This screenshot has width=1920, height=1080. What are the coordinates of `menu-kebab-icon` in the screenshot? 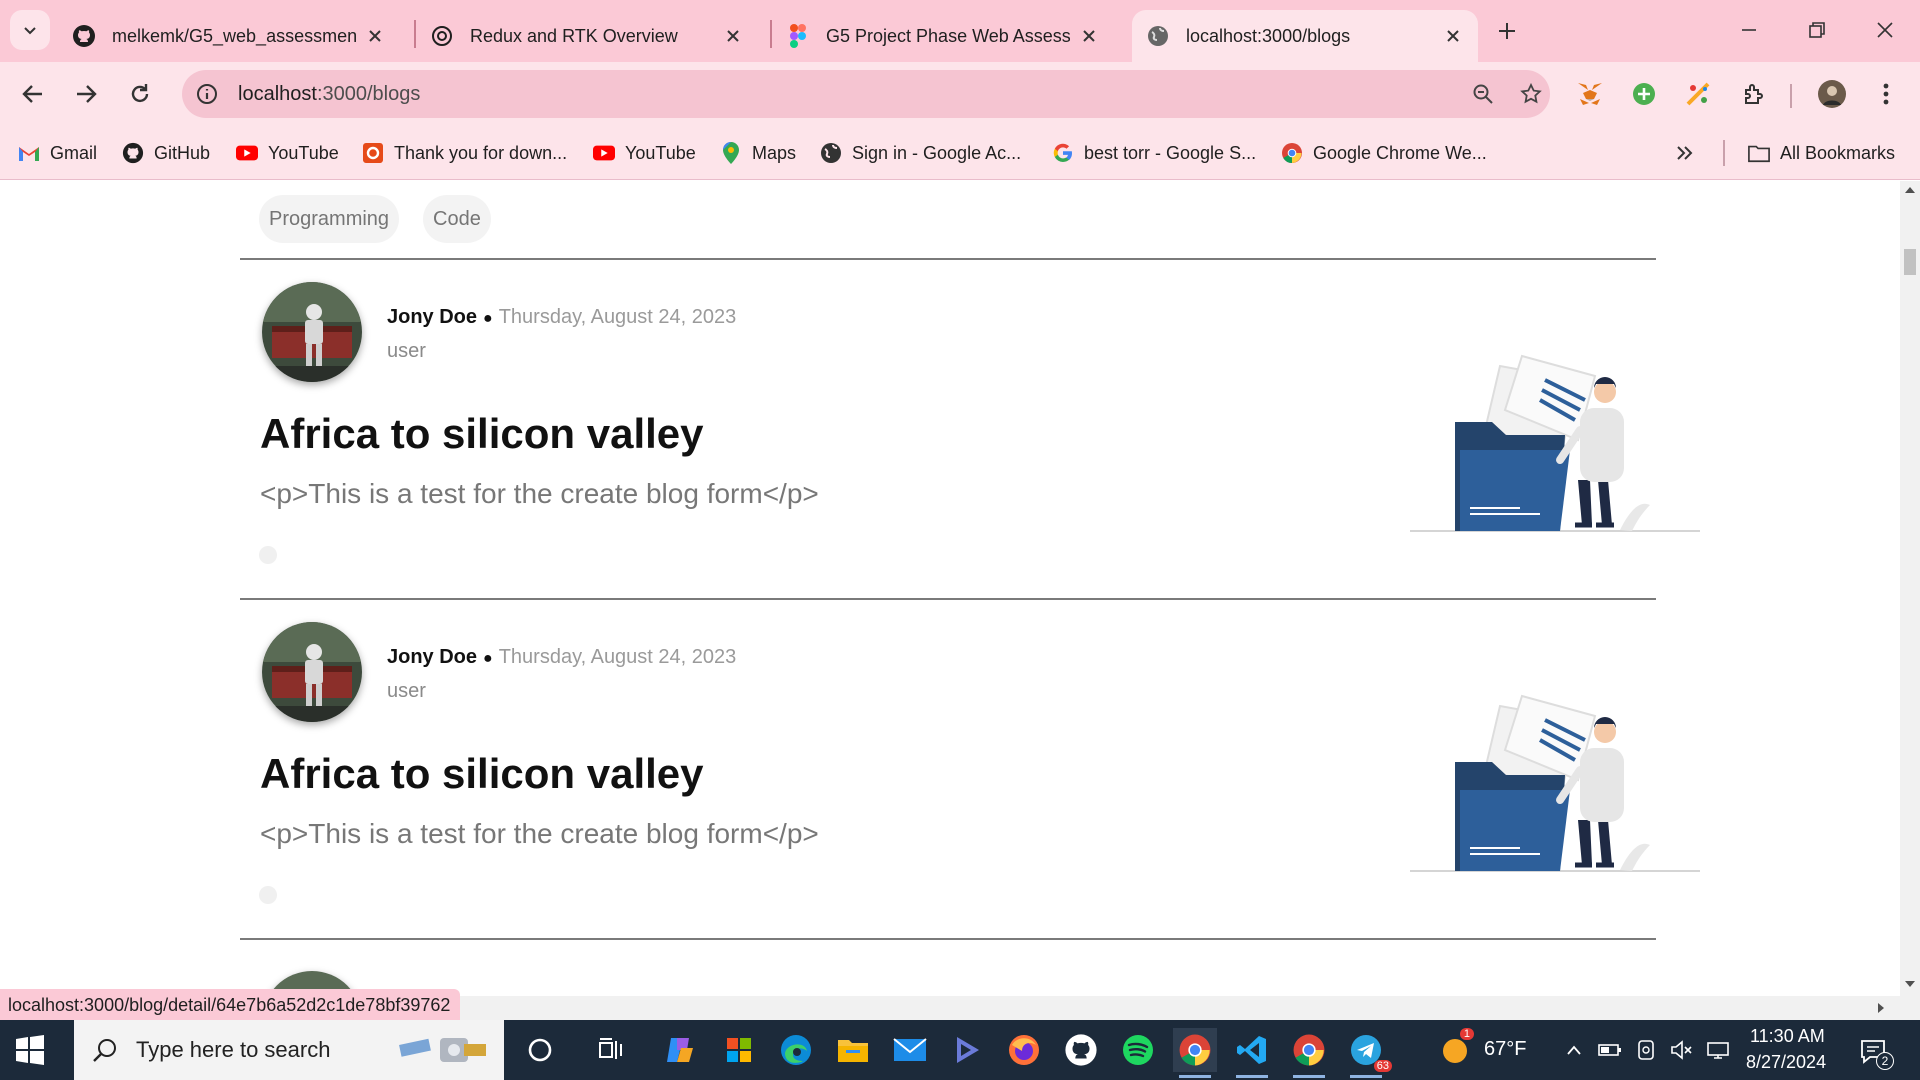 It's located at (1886, 94).